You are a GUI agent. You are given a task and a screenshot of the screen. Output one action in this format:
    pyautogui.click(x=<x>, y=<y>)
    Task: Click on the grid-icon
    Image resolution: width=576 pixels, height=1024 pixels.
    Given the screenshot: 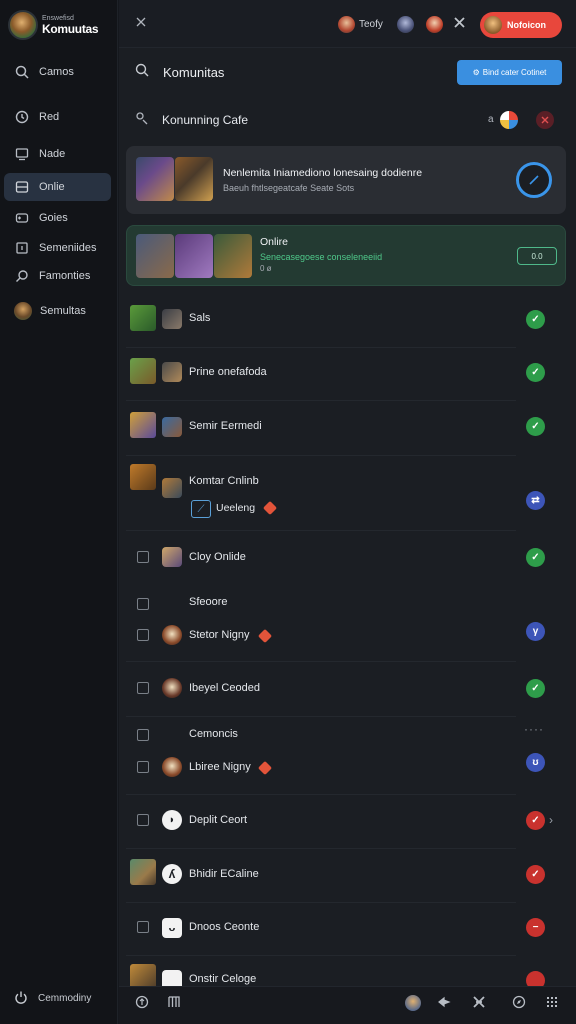 What is the action you would take?
    pyautogui.click(x=552, y=1003)
    